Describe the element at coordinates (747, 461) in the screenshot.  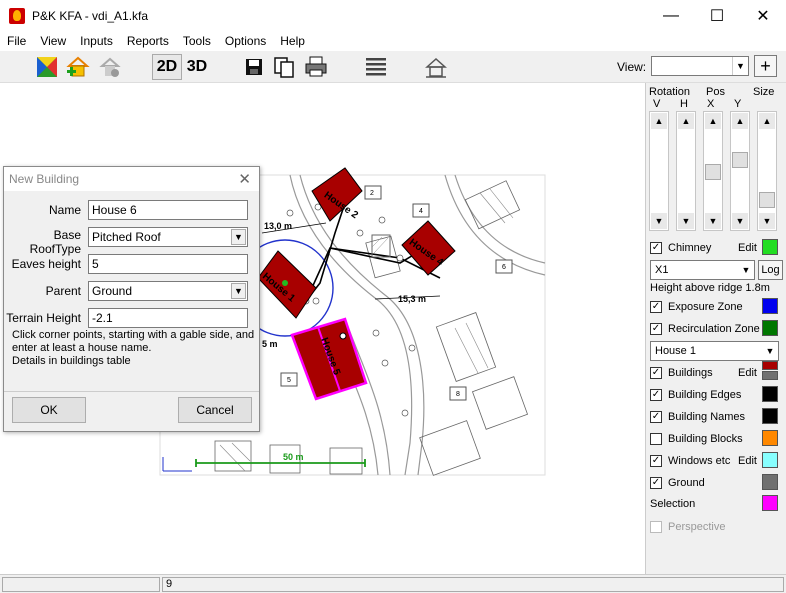
I see `windows-edit-link: Edit` at that location.